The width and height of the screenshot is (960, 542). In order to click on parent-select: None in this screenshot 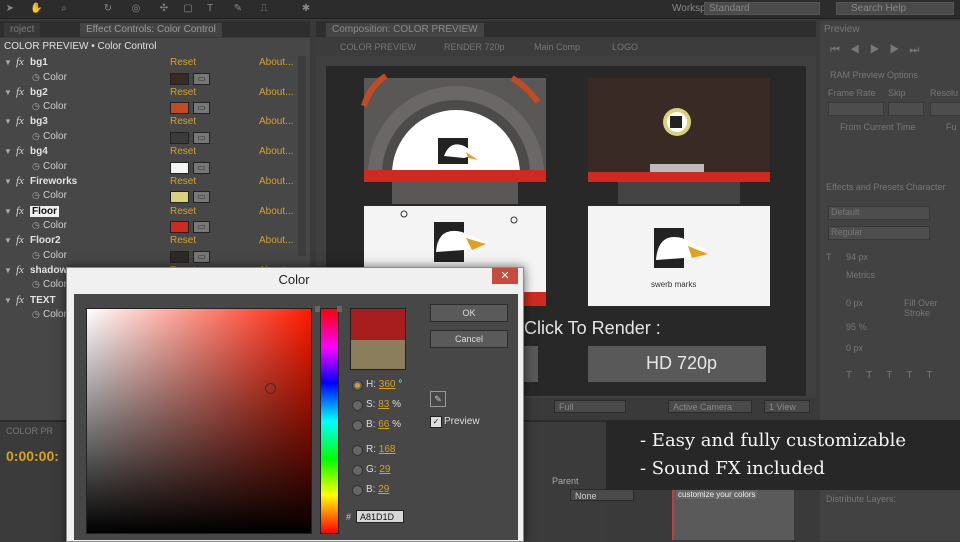, I will do `click(602, 495)`.